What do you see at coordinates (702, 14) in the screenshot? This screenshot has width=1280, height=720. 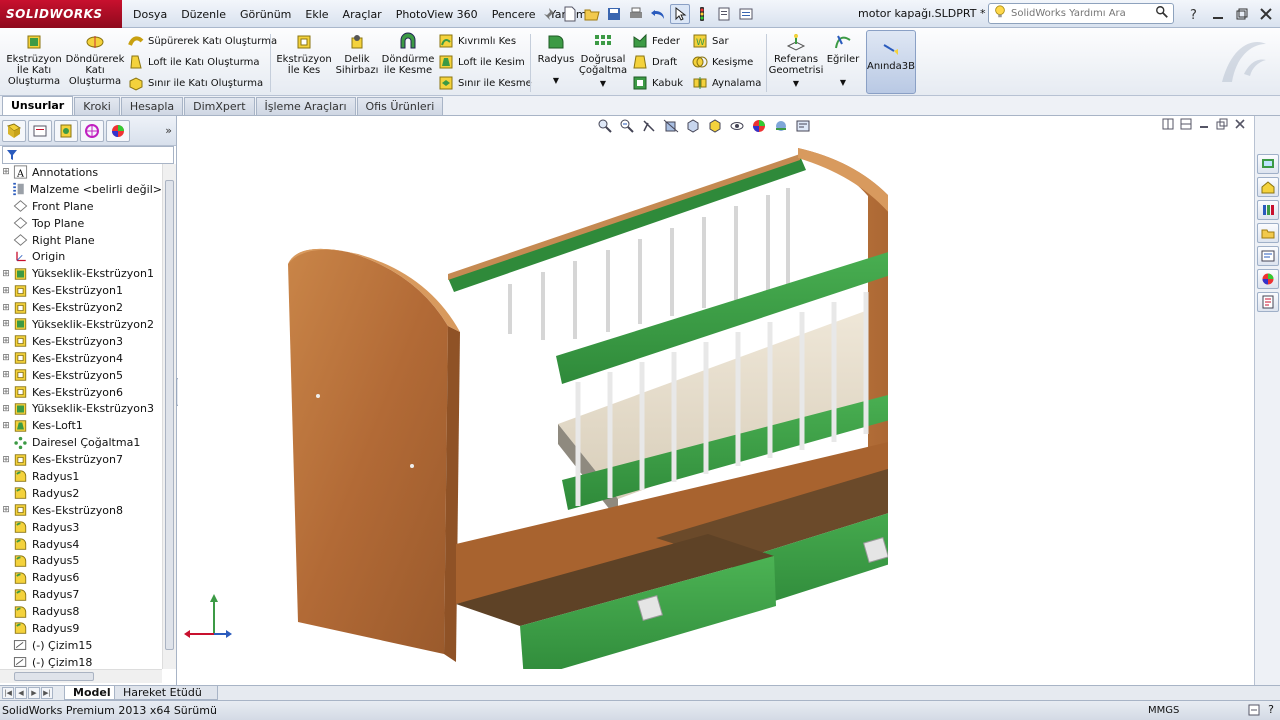 I see `rebuild-icon` at bounding box center [702, 14].